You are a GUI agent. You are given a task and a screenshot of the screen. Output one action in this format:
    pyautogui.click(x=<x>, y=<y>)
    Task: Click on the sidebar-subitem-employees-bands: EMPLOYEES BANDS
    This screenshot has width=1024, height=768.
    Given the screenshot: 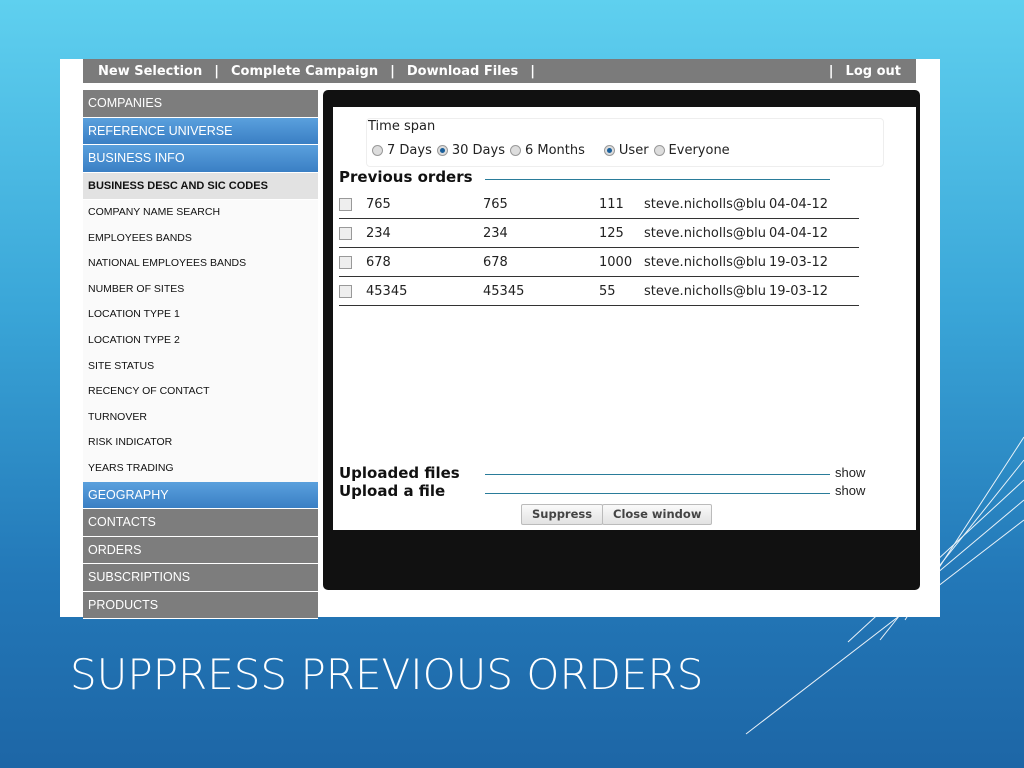 What is the action you would take?
    pyautogui.click(x=200, y=238)
    